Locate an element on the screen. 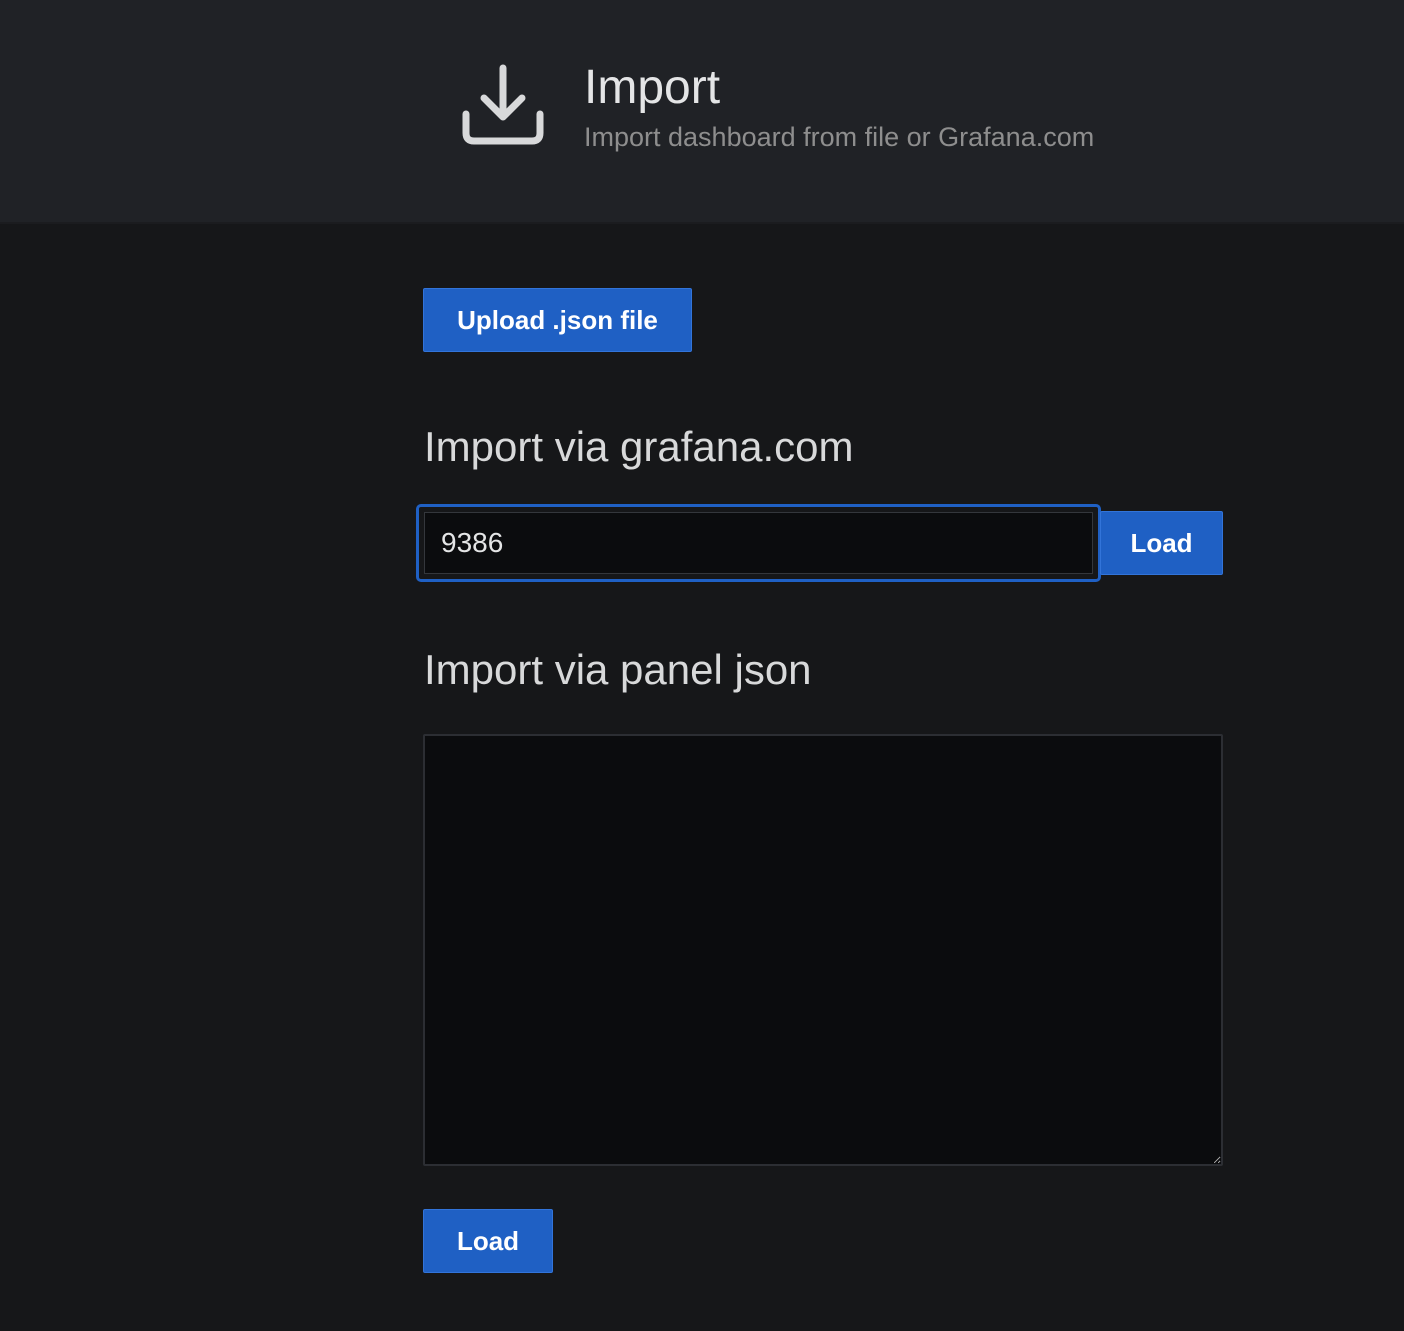  panel-json-section-title: Import via panel json is located at coordinates (618, 669).